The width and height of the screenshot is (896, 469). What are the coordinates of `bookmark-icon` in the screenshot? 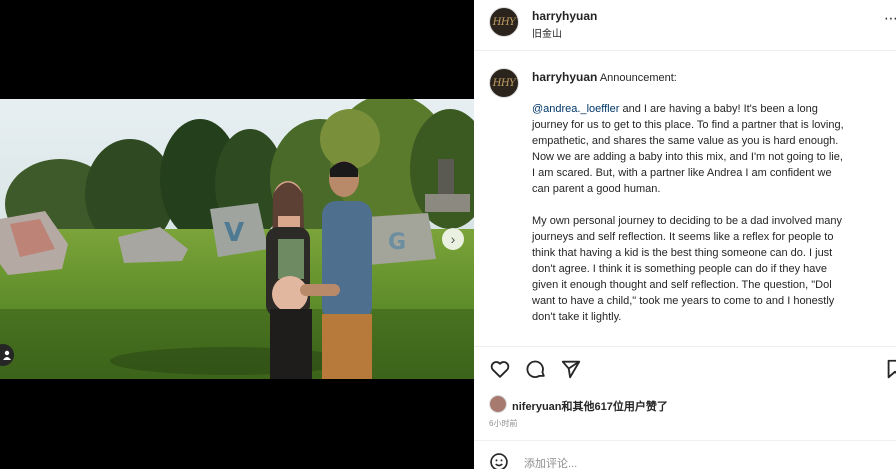 It's located at (891, 369).